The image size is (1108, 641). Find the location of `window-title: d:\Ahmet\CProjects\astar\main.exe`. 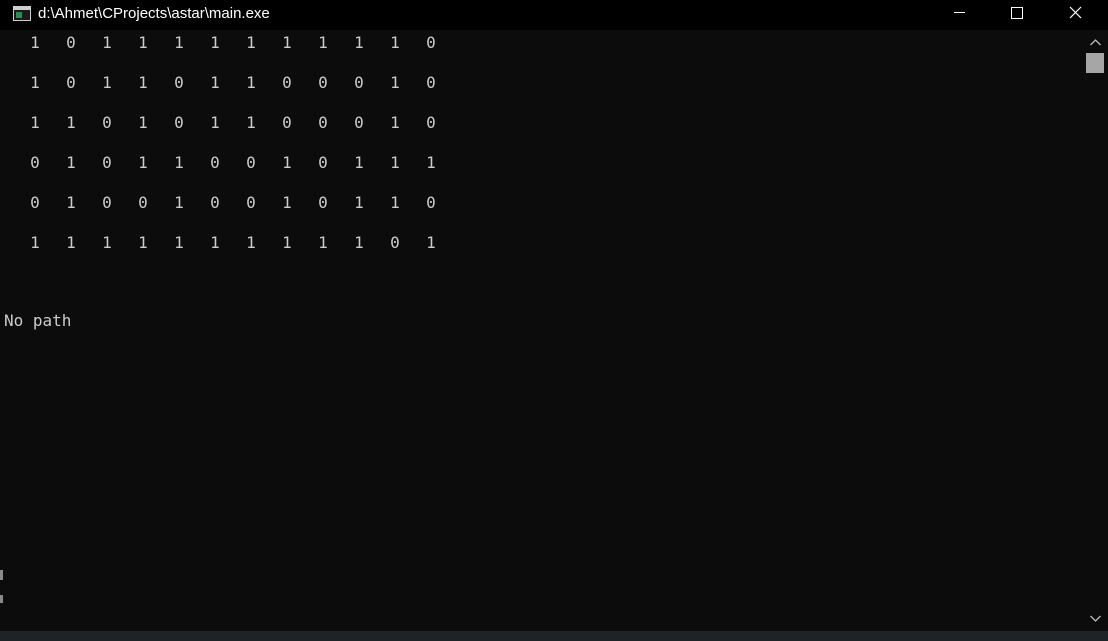

window-title: d:\Ahmet\CProjects\astar\main.exe is located at coordinates (154, 13).